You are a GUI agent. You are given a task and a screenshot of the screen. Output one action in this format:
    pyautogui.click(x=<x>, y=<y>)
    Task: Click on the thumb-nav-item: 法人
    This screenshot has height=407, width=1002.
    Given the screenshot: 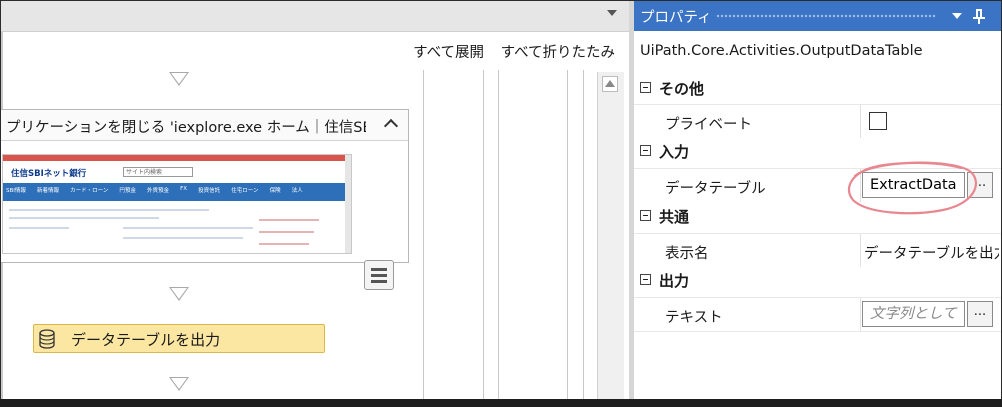 What is the action you would take?
    pyautogui.click(x=297, y=191)
    